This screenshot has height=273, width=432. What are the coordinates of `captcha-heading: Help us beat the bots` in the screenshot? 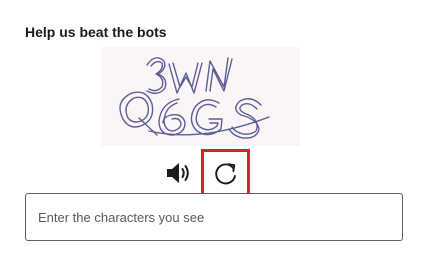 It's located at (96, 32).